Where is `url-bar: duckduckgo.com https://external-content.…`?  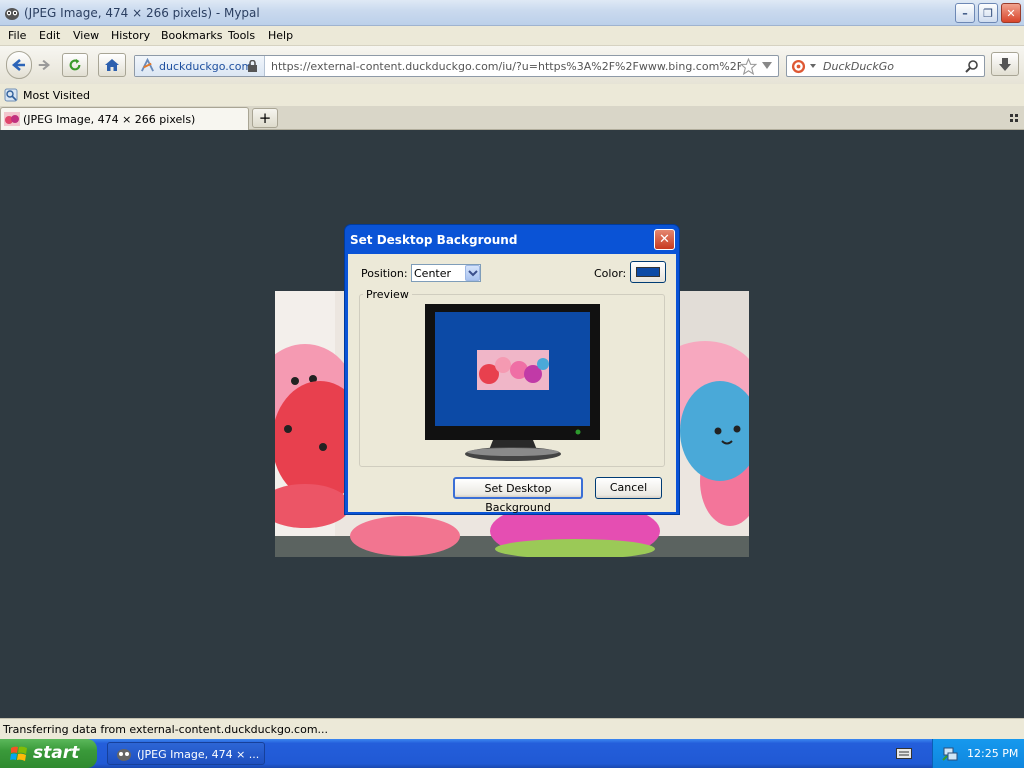 url-bar: duckduckgo.com https://external-content.… is located at coordinates (456, 66).